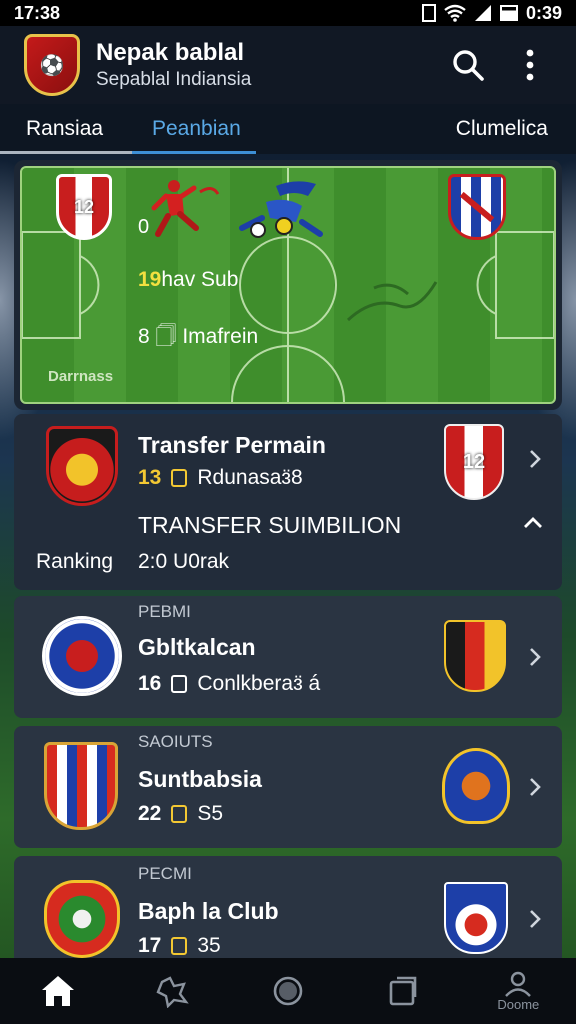 This screenshot has height=1024, width=576. I want to click on goal-scribble-graphic, so click(392, 301).